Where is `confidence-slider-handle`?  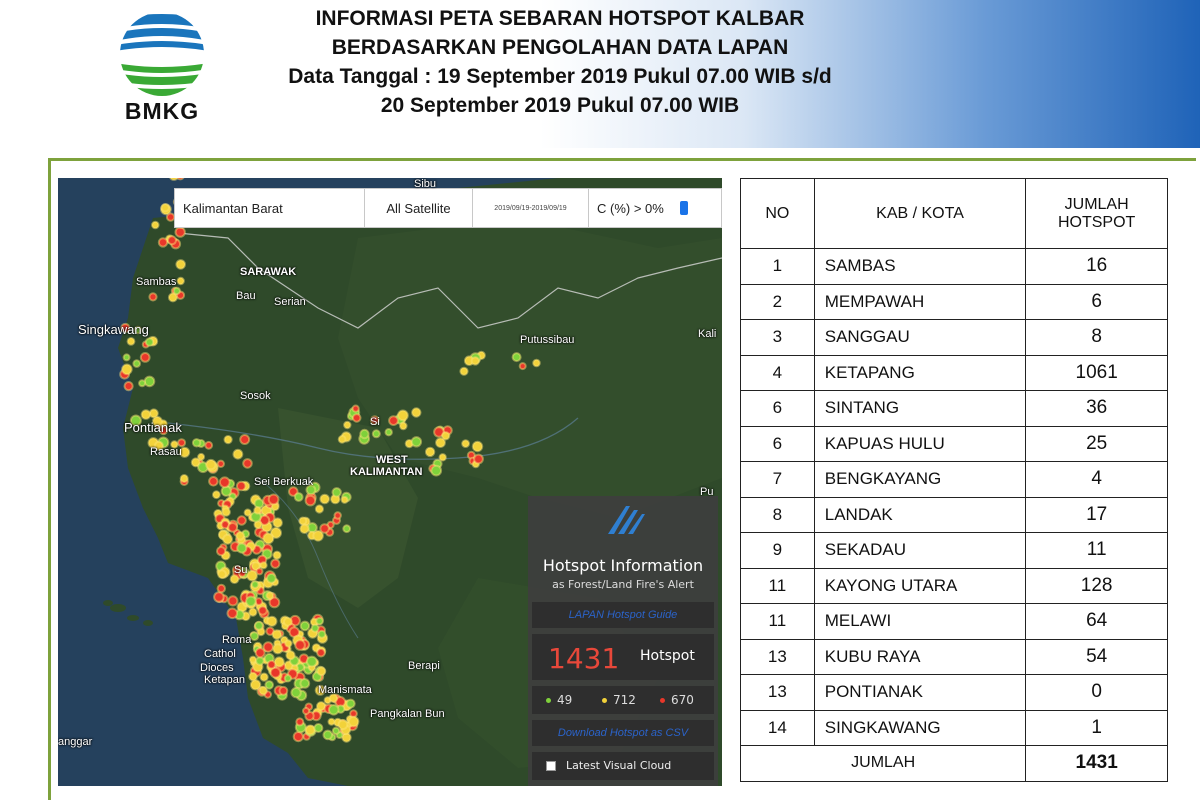
confidence-slider-handle is located at coordinates (683, 208).